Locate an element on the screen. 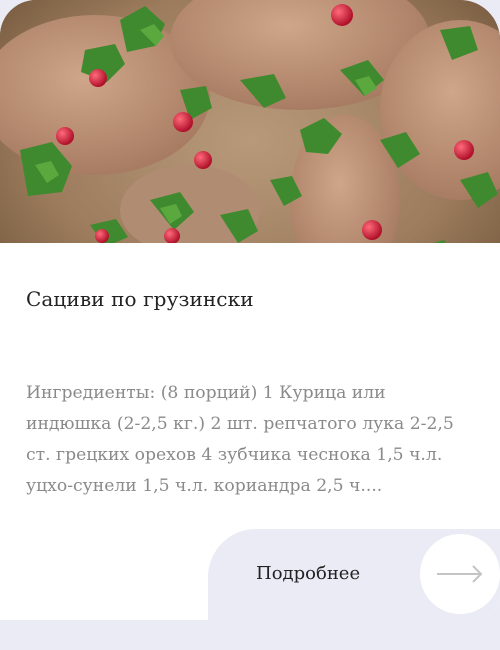 The height and width of the screenshot is (650, 500). recipe-title: Сациви по грузински is located at coordinates (140, 299).